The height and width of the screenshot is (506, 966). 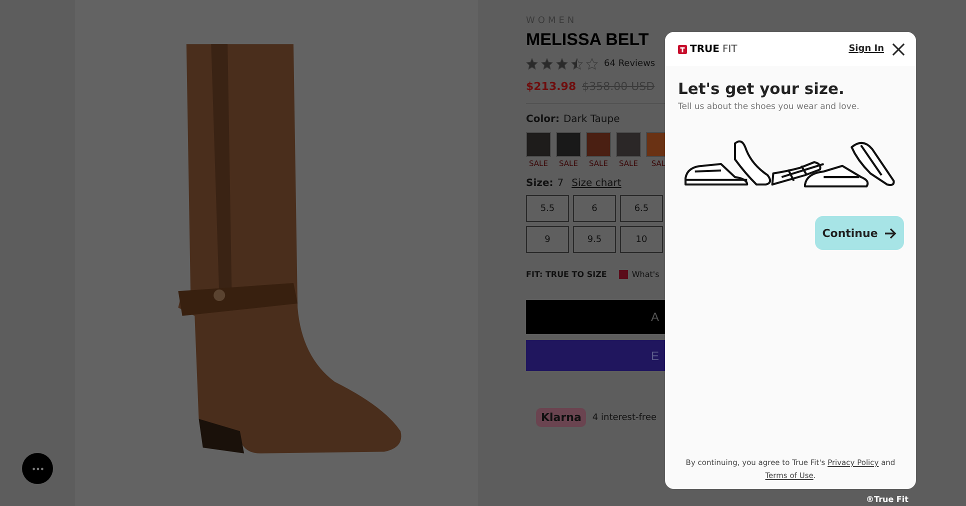 What do you see at coordinates (591, 119) in the screenshot?
I see `color-value: Dark Taupe` at bounding box center [591, 119].